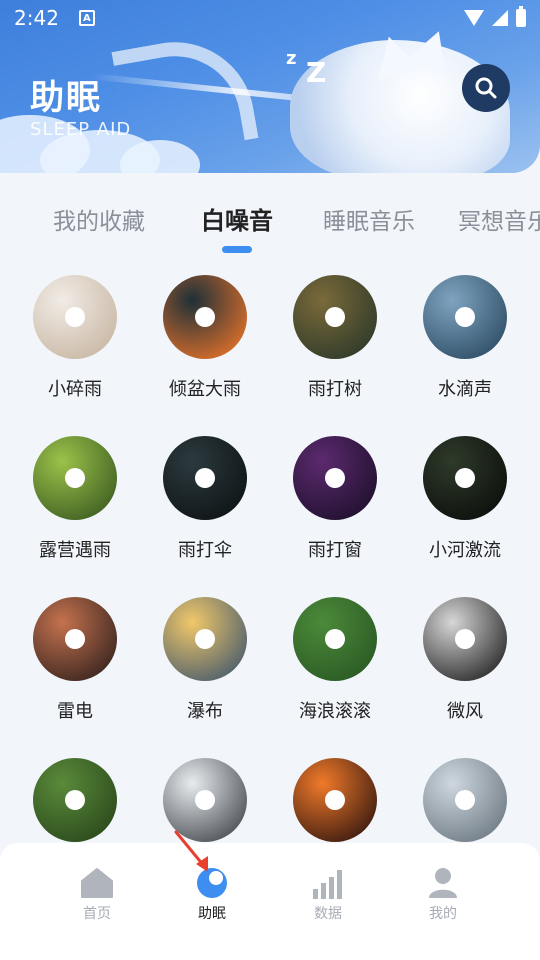 The width and height of the screenshot is (540, 960). I want to click on sound-item: 雨打伞, so click(205, 496).